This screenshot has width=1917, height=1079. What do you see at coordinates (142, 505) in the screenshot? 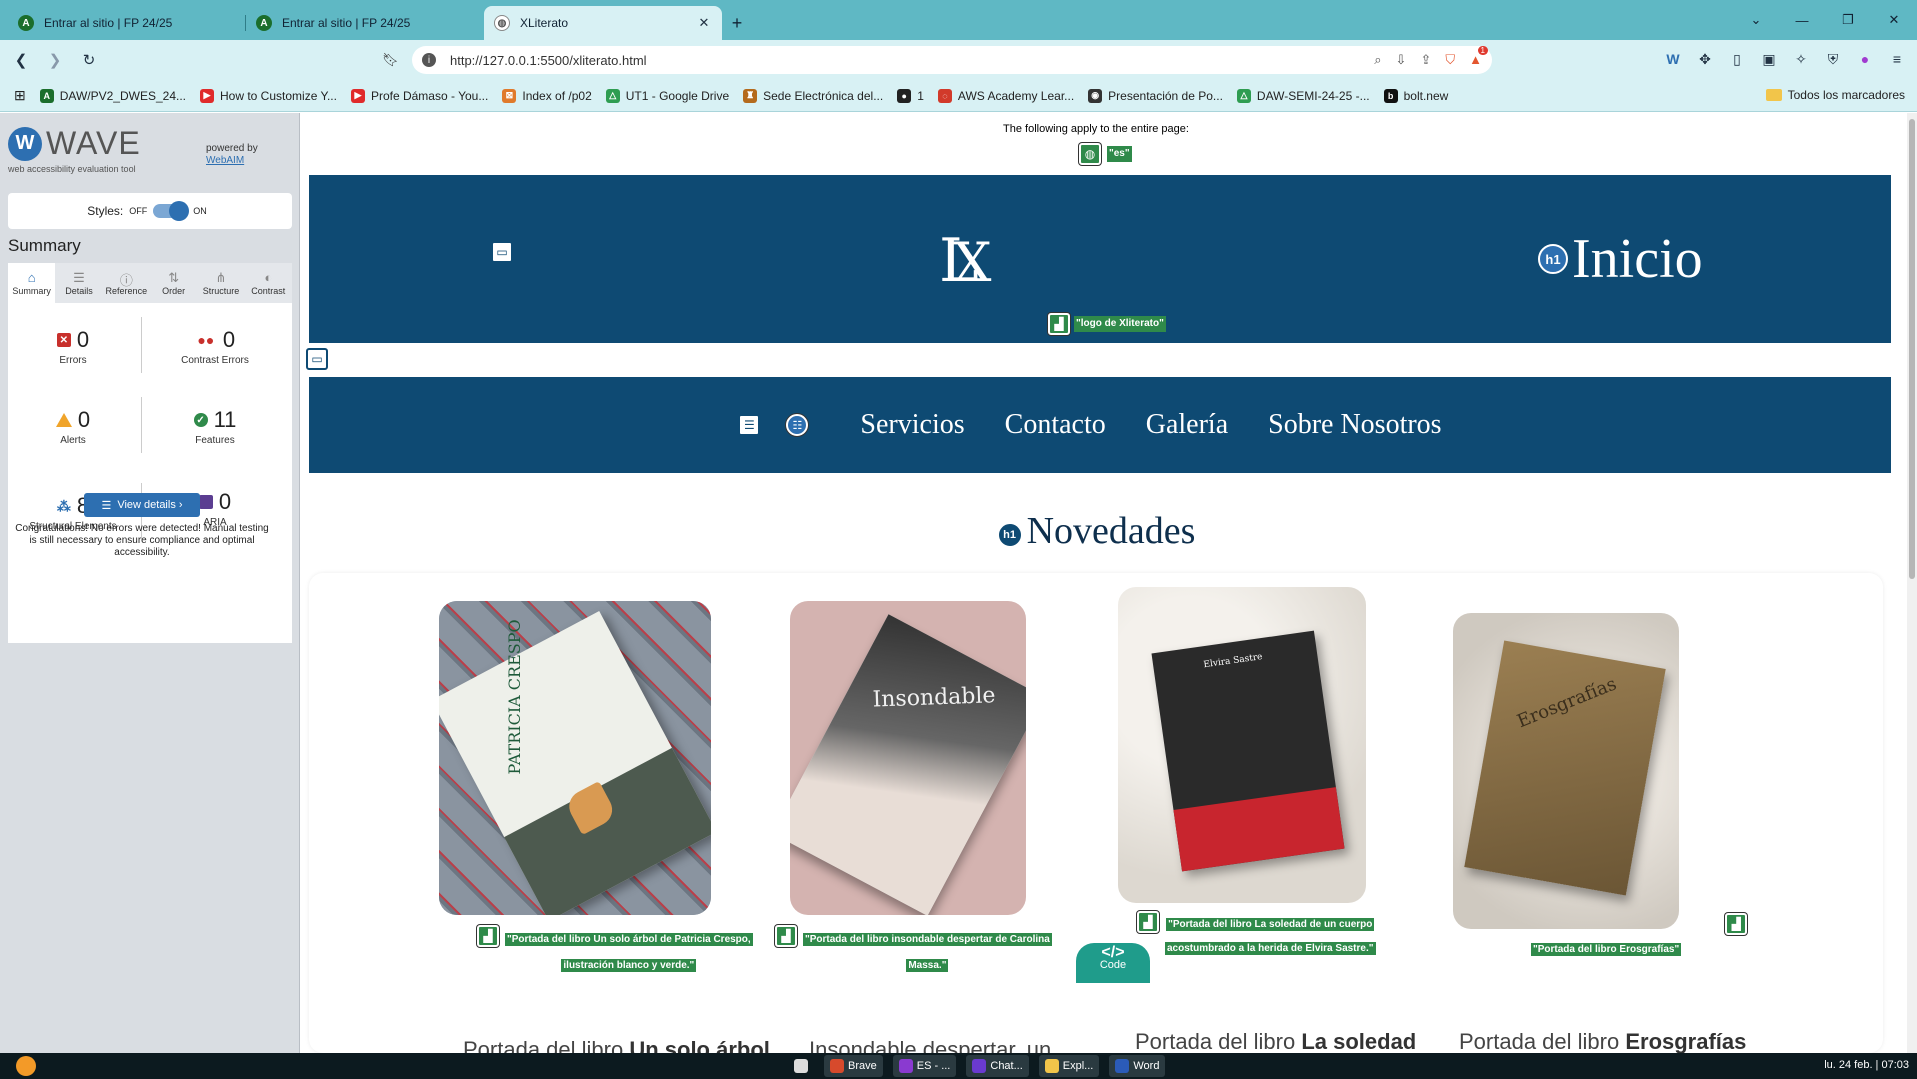
I see `view-details-button: ☰ View details ›` at bounding box center [142, 505].